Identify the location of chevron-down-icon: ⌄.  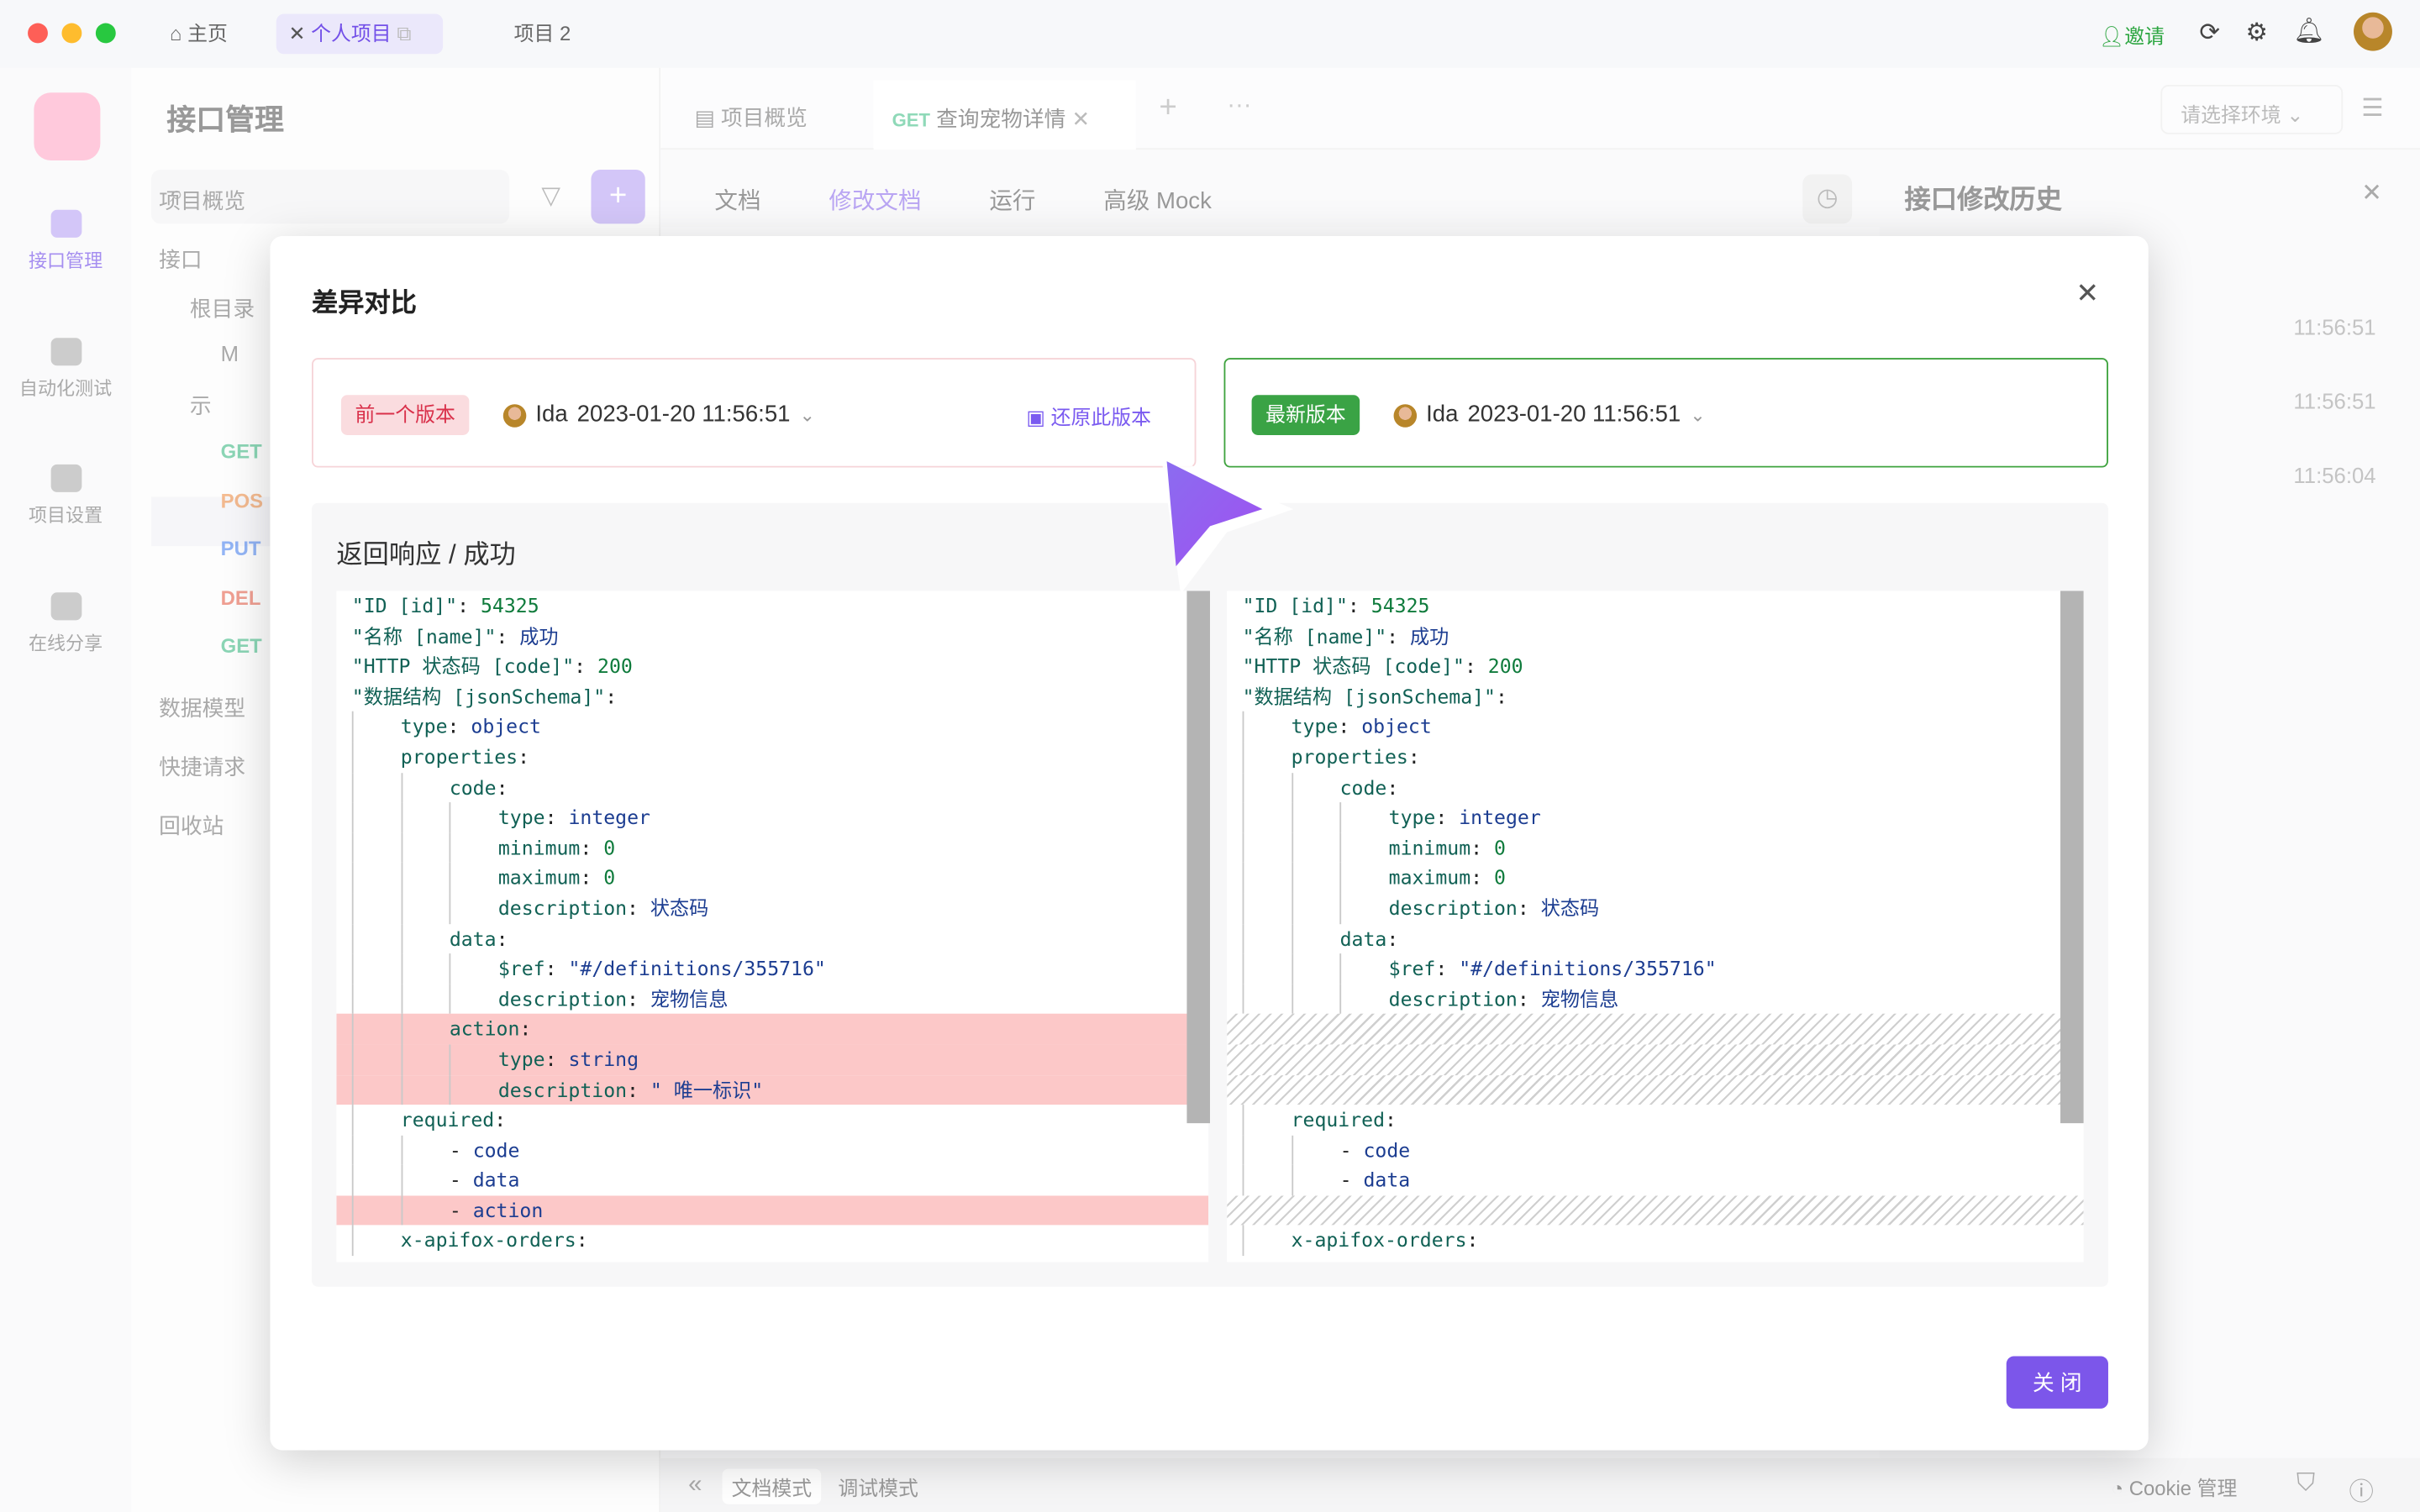
(807, 415).